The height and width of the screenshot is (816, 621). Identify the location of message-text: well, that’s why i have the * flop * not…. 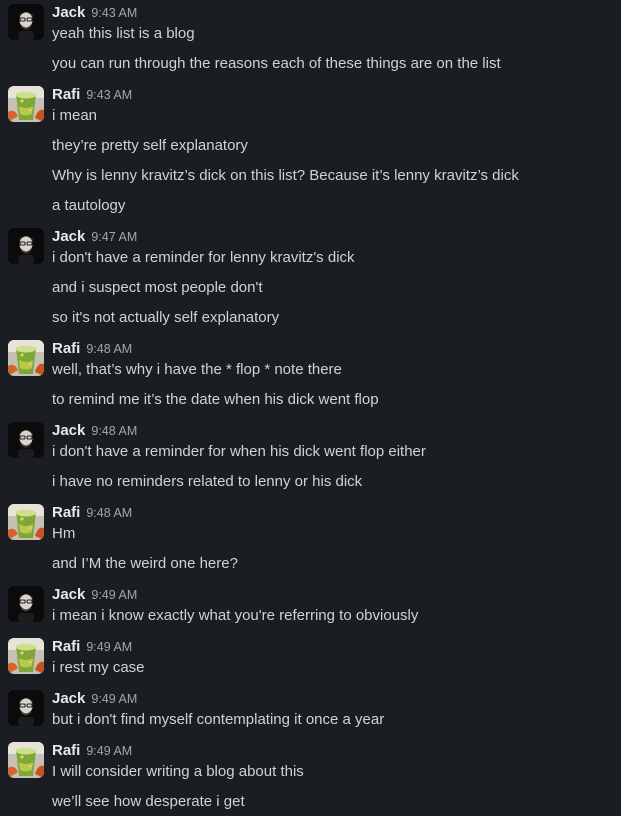
(197, 369).